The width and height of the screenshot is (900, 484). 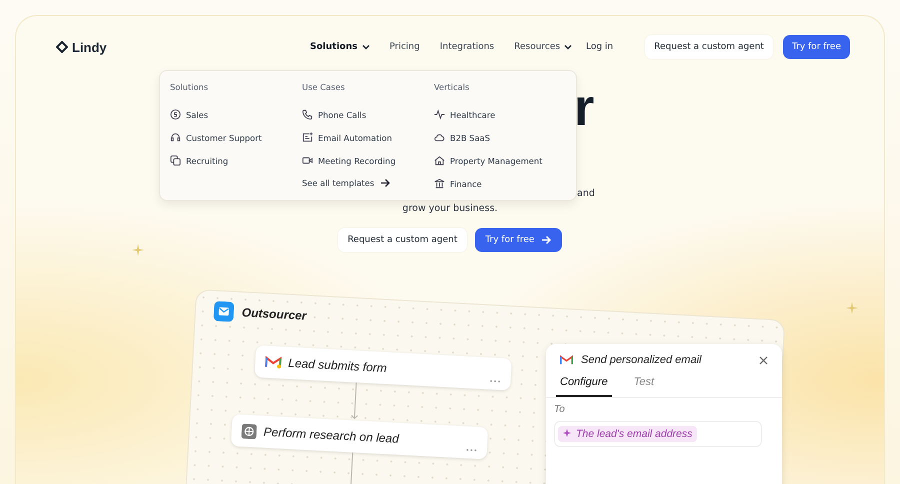 I want to click on menu-item: Meeting Recording, so click(x=368, y=160).